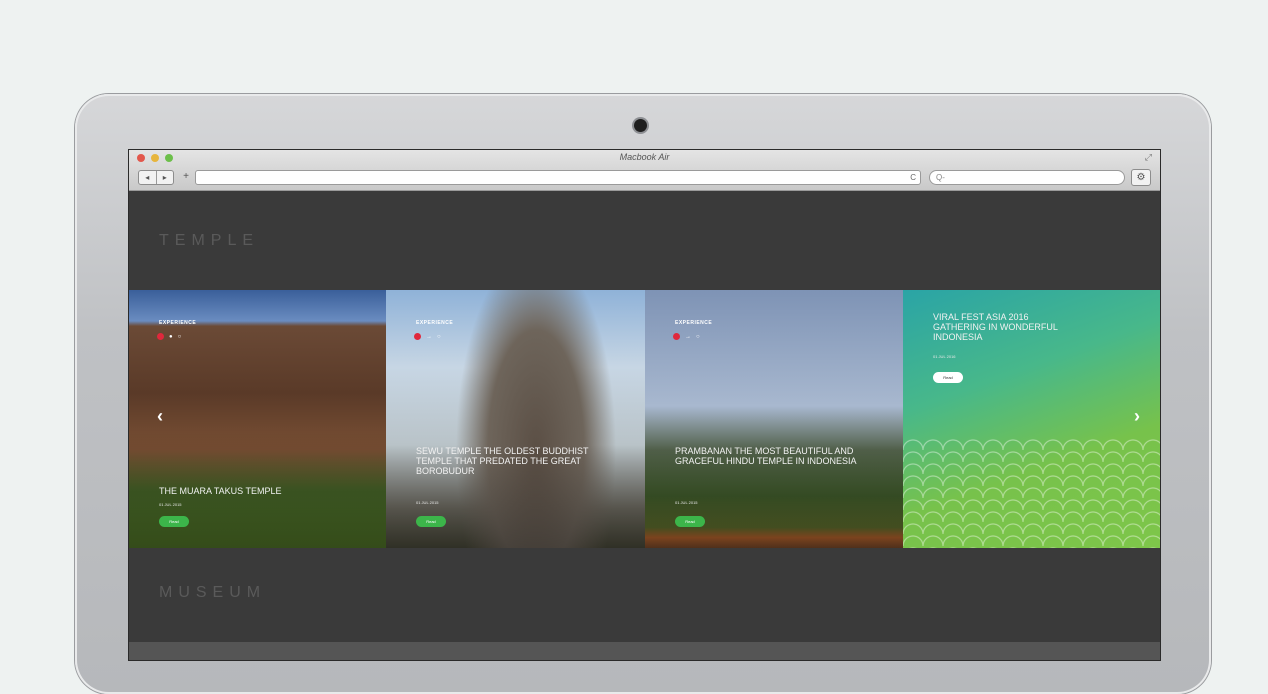 The height and width of the screenshot is (694, 1268). What do you see at coordinates (1031, 493) in the screenshot?
I see `decorative-pattern` at bounding box center [1031, 493].